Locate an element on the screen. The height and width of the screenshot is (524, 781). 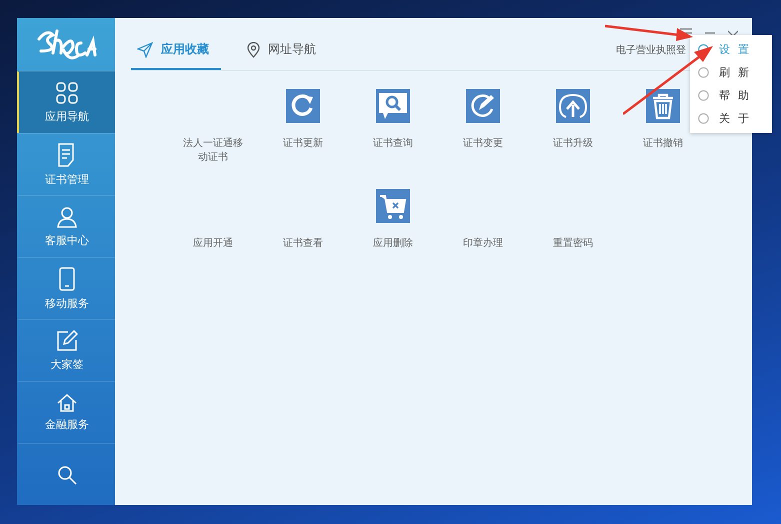
app-shortcut: 法人一证通移动证书 is located at coordinates (213, 133).